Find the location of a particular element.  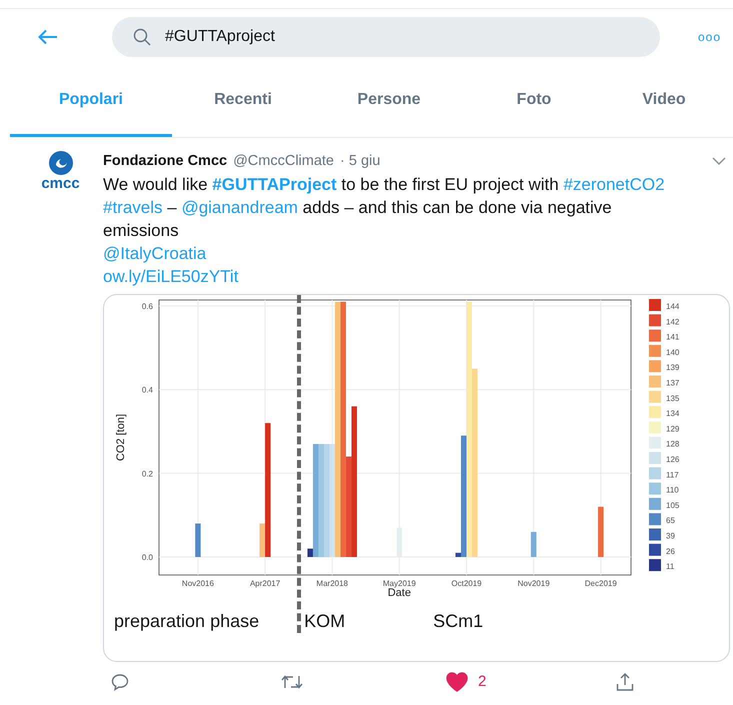

x-tick-label: Oct2019 is located at coordinates (466, 583).